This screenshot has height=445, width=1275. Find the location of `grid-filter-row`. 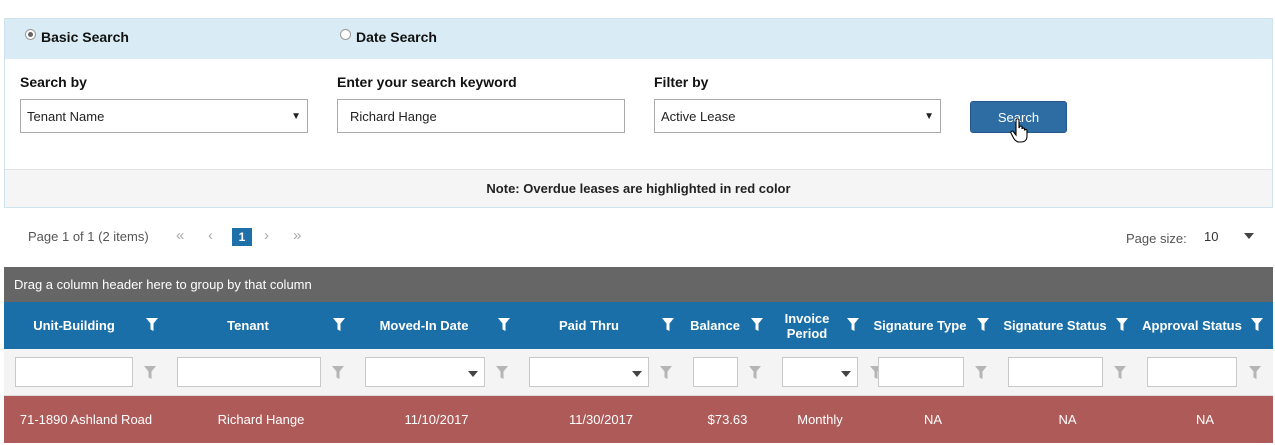

grid-filter-row is located at coordinates (638, 372).